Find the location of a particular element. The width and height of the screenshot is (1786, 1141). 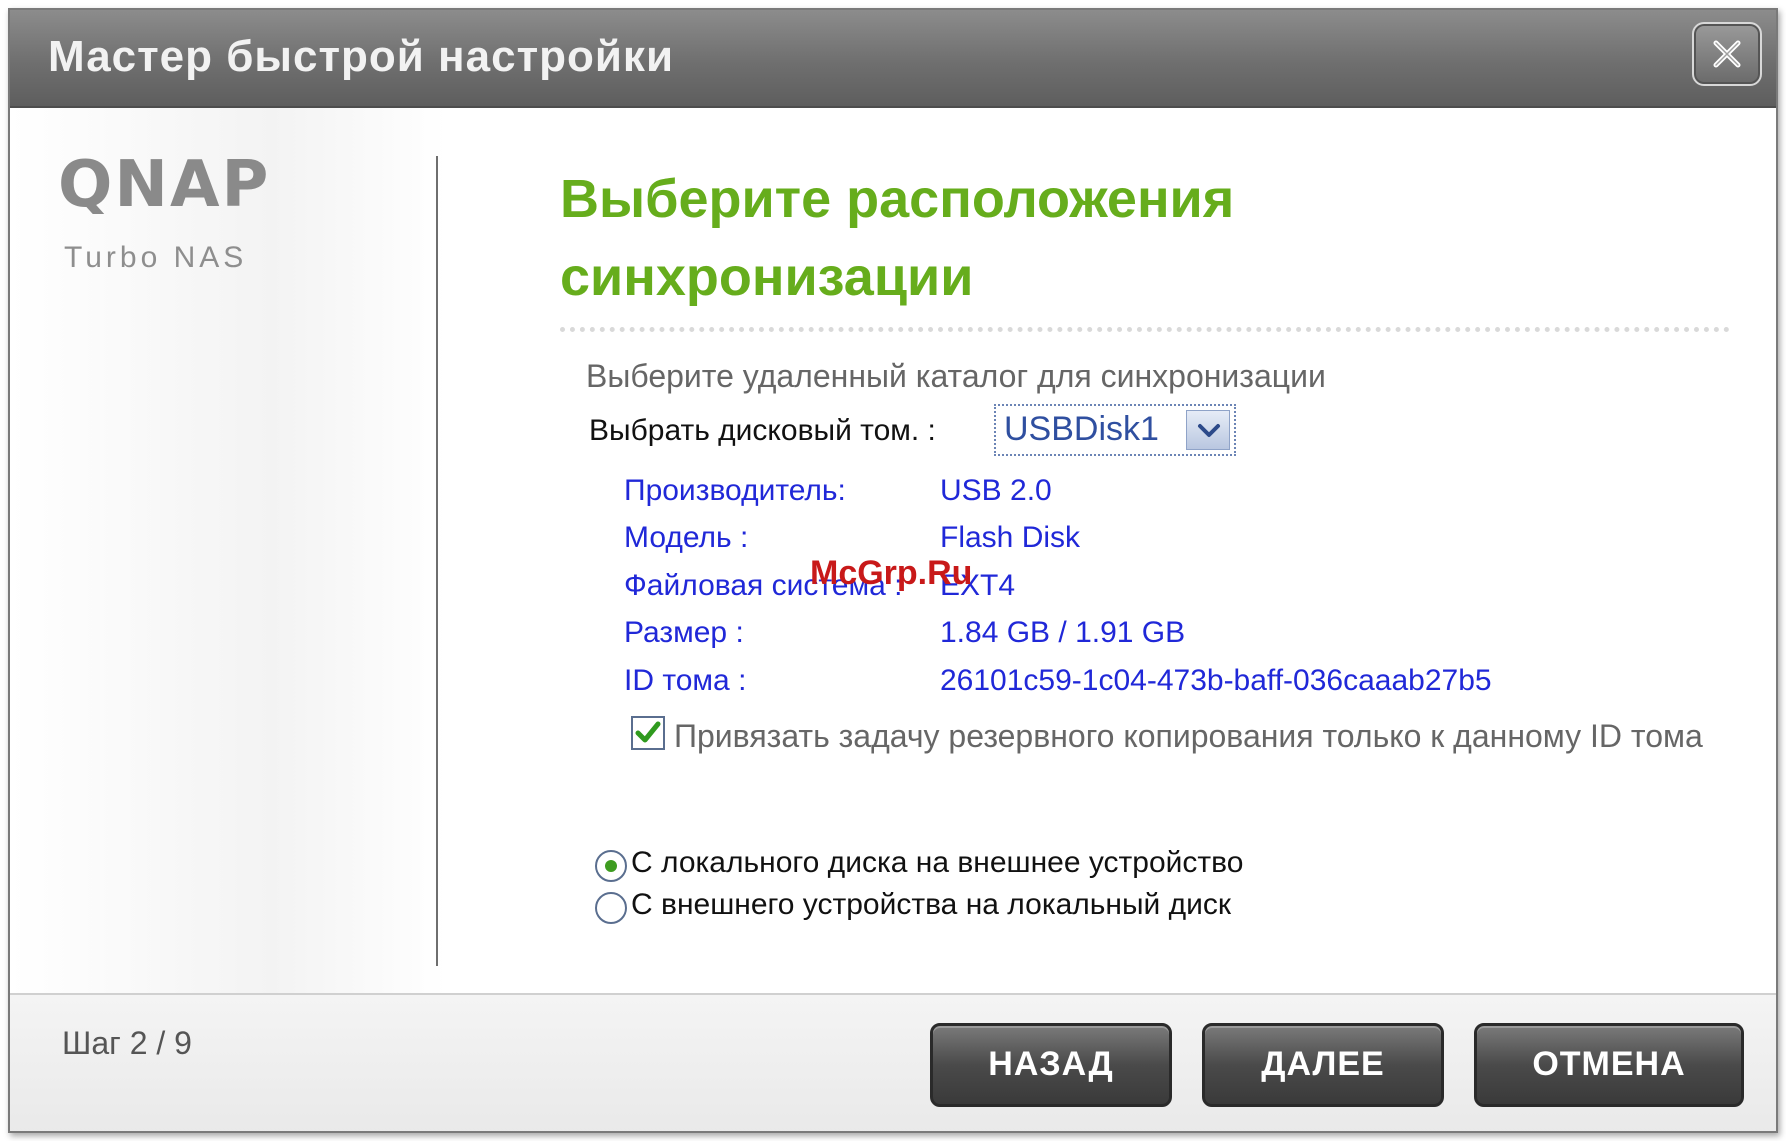

radio-selected-dot is located at coordinates (611, 866).